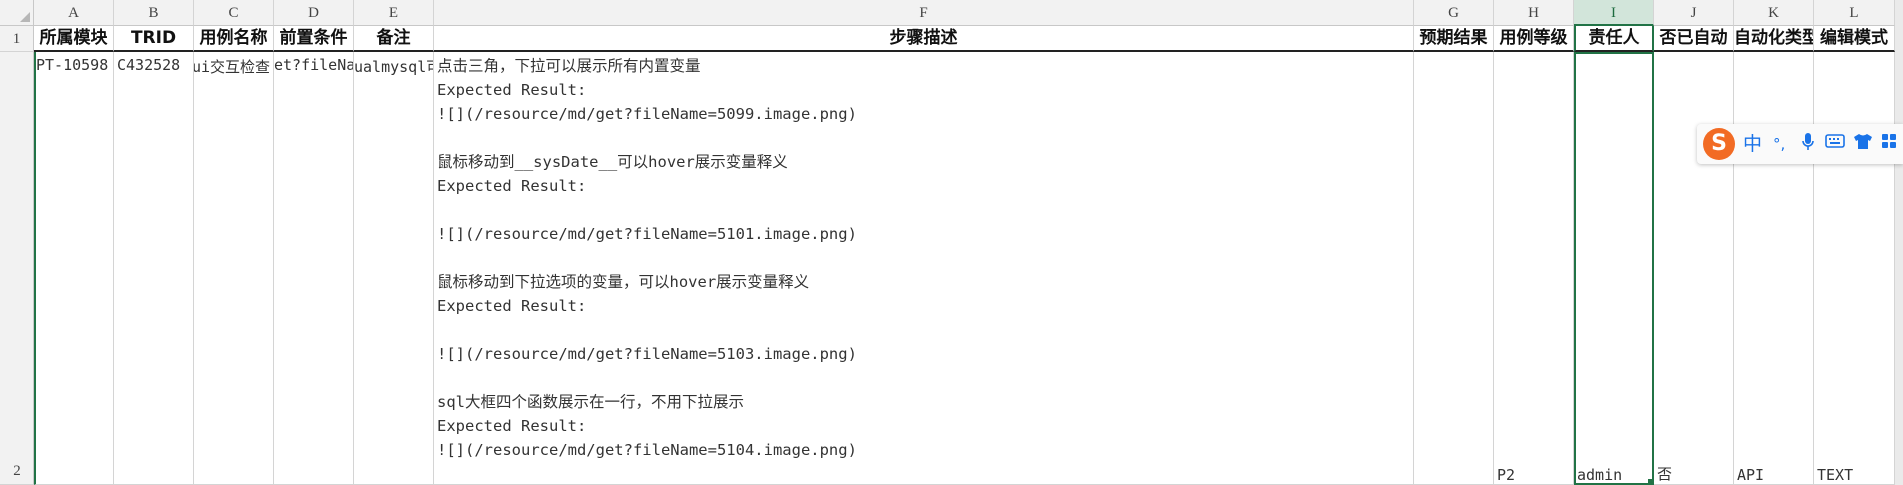 The width and height of the screenshot is (1903, 485). Describe the element at coordinates (154, 13) in the screenshot. I see `column-header-b: B` at that location.